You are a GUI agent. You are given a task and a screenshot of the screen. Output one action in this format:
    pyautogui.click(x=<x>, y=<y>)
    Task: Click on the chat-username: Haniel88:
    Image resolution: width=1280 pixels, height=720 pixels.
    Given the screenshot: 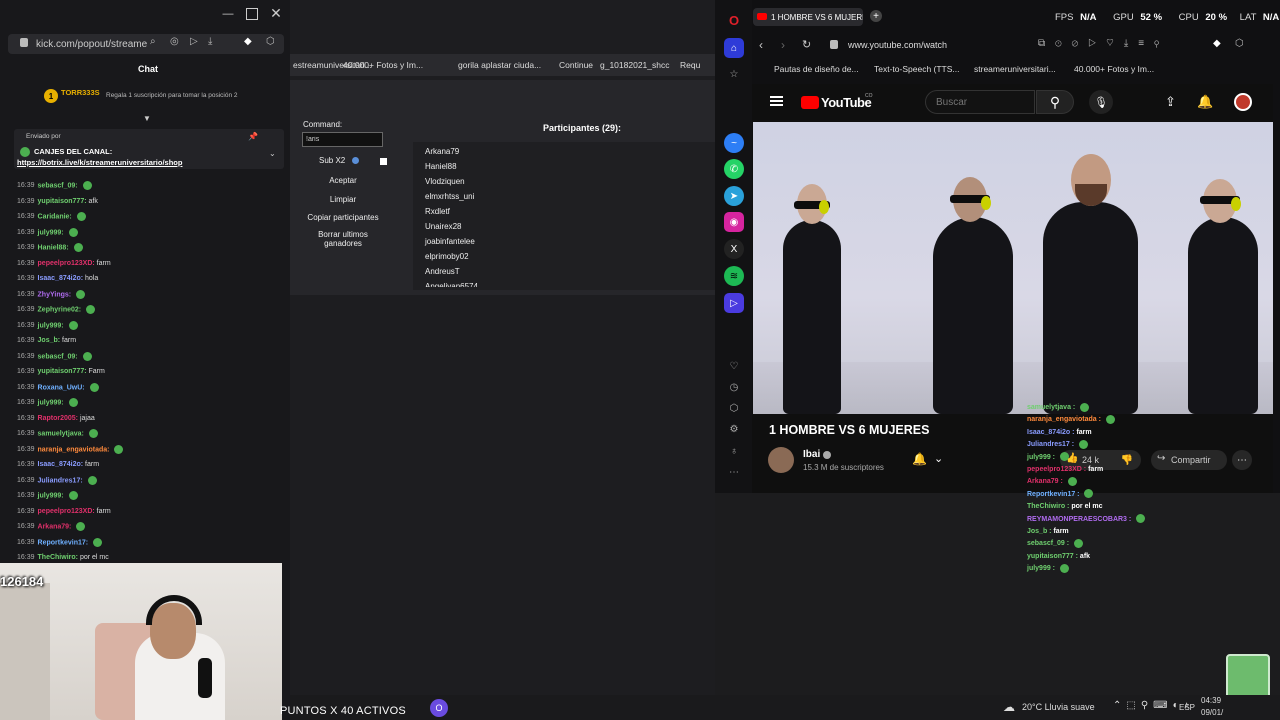 What is the action you would take?
    pyautogui.click(x=53, y=247)
    